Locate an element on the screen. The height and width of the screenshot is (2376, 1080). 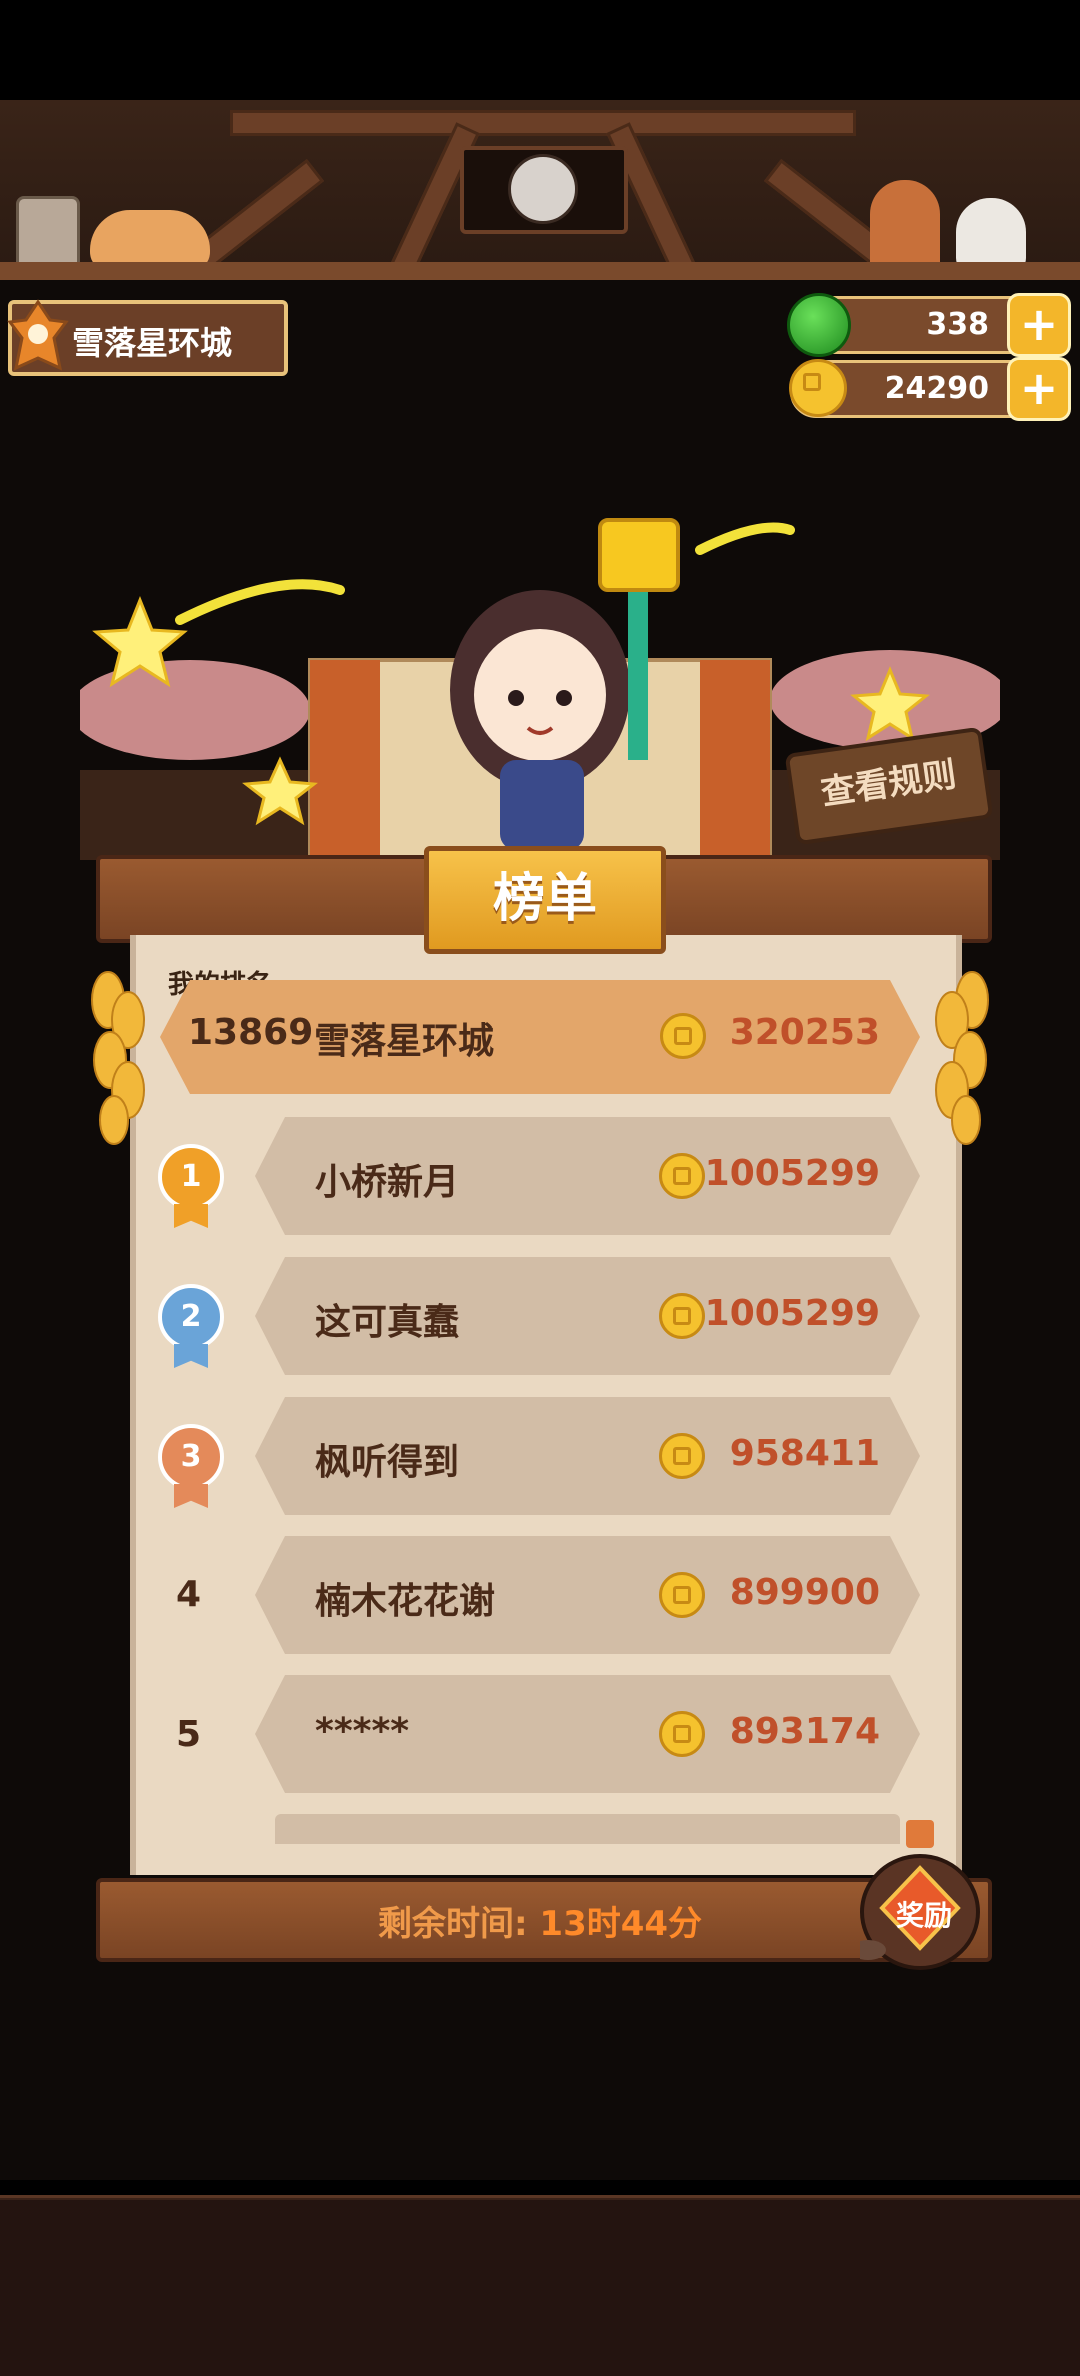
leaderboard-row: ***** 893174 is located at coordinates (587, 1734).